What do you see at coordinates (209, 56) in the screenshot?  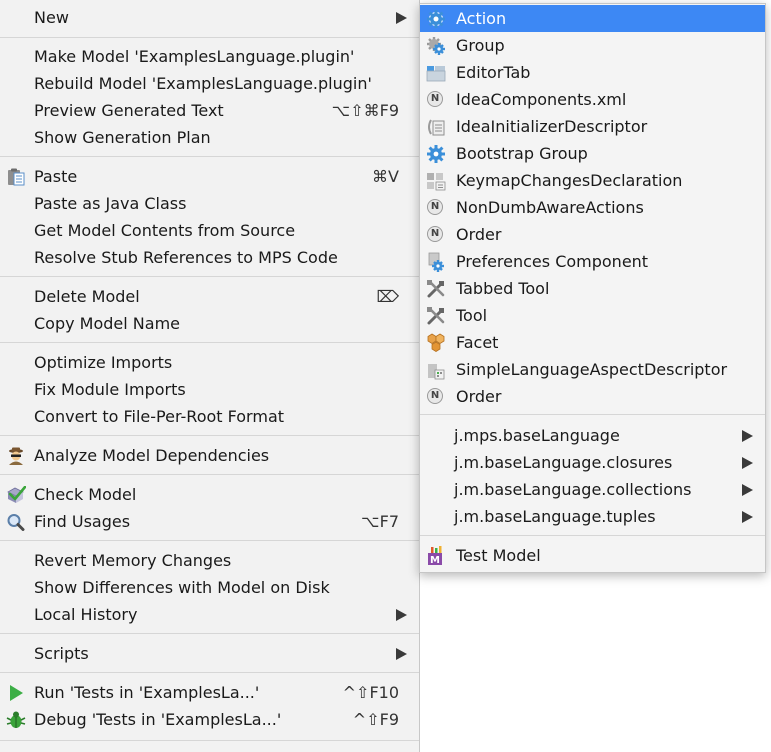 I see `menu-item-make-model: Make Model 'ExamplesLanguage.plugin'` at bounding box center [209, 56].